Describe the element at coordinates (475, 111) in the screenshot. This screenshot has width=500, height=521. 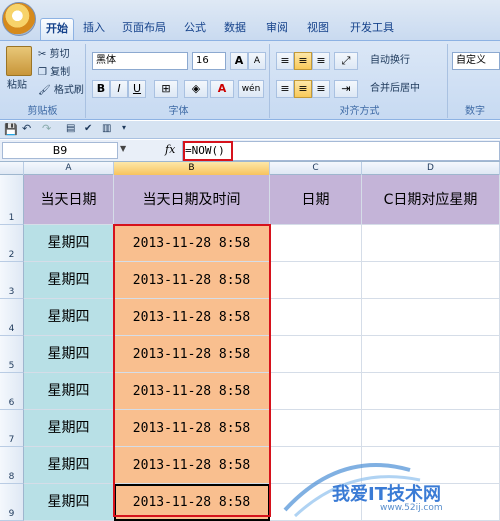
I see `number-group-label: 数字` at that location.